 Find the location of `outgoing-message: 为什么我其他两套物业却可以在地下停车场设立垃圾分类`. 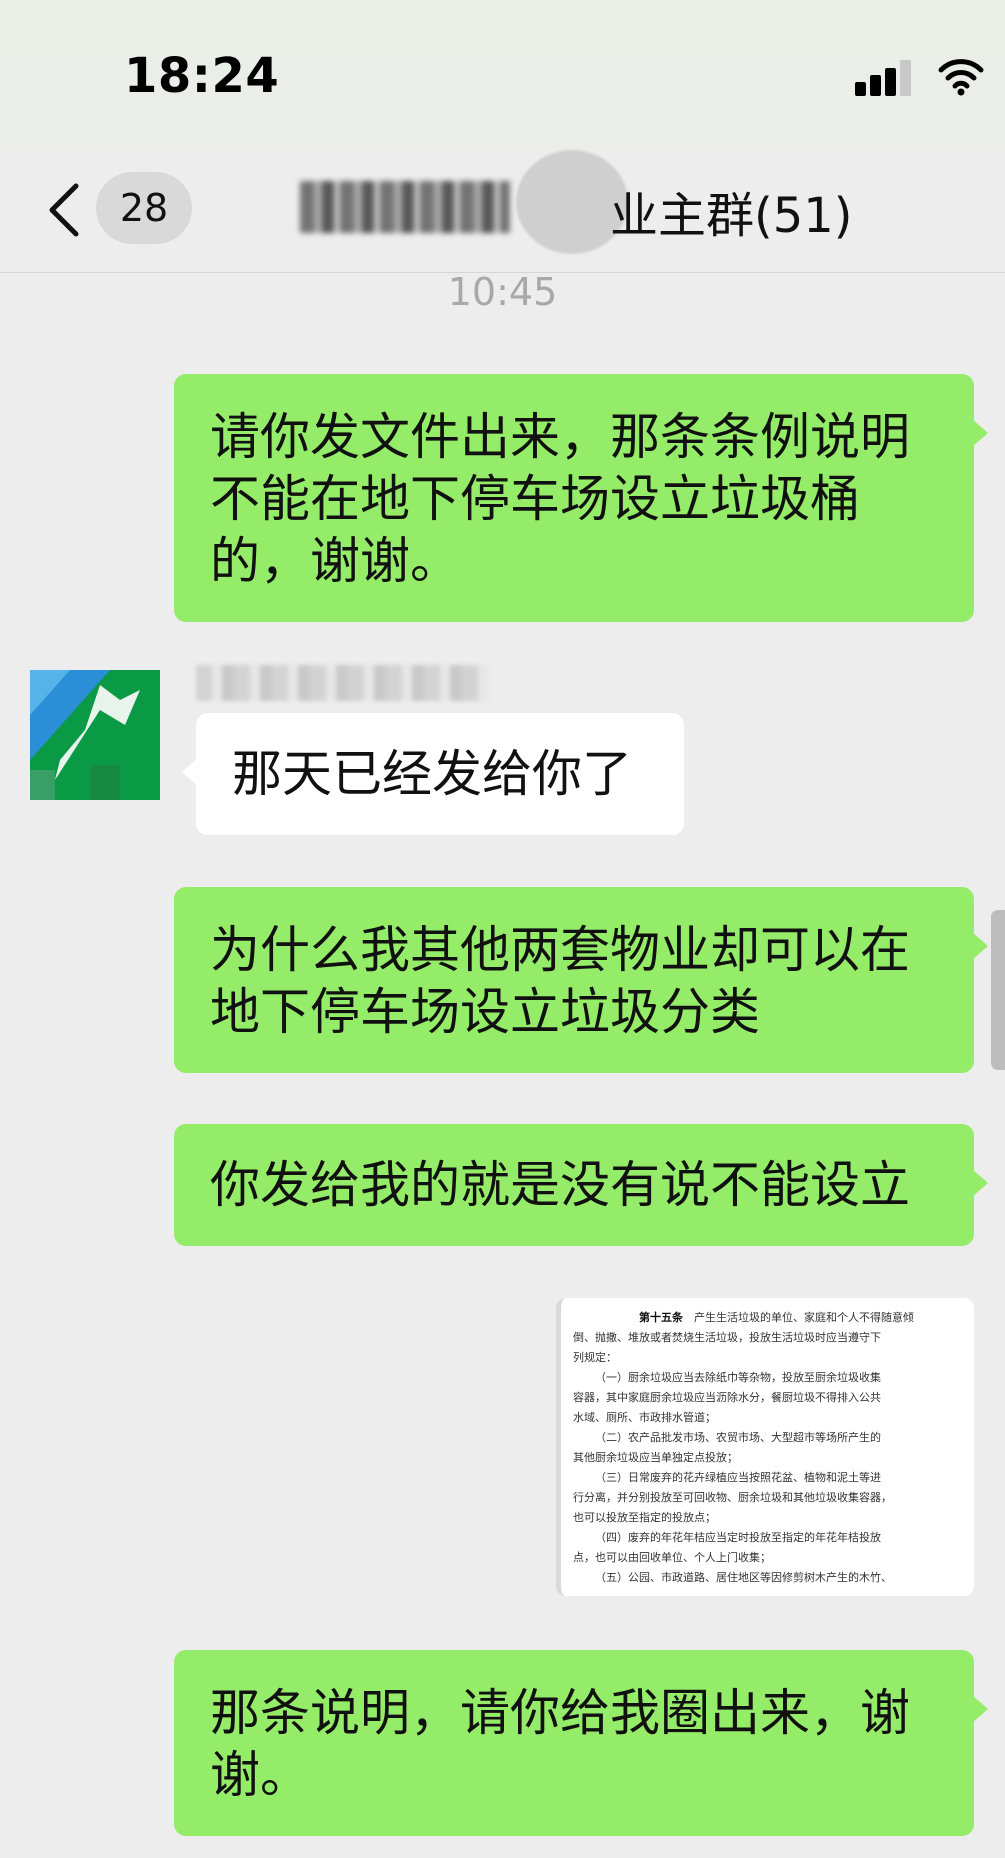

outgoing-message: 为什么我其他两套物业却可以在地下停车场设立垃圾分类 is located at coordinates (581, 980).